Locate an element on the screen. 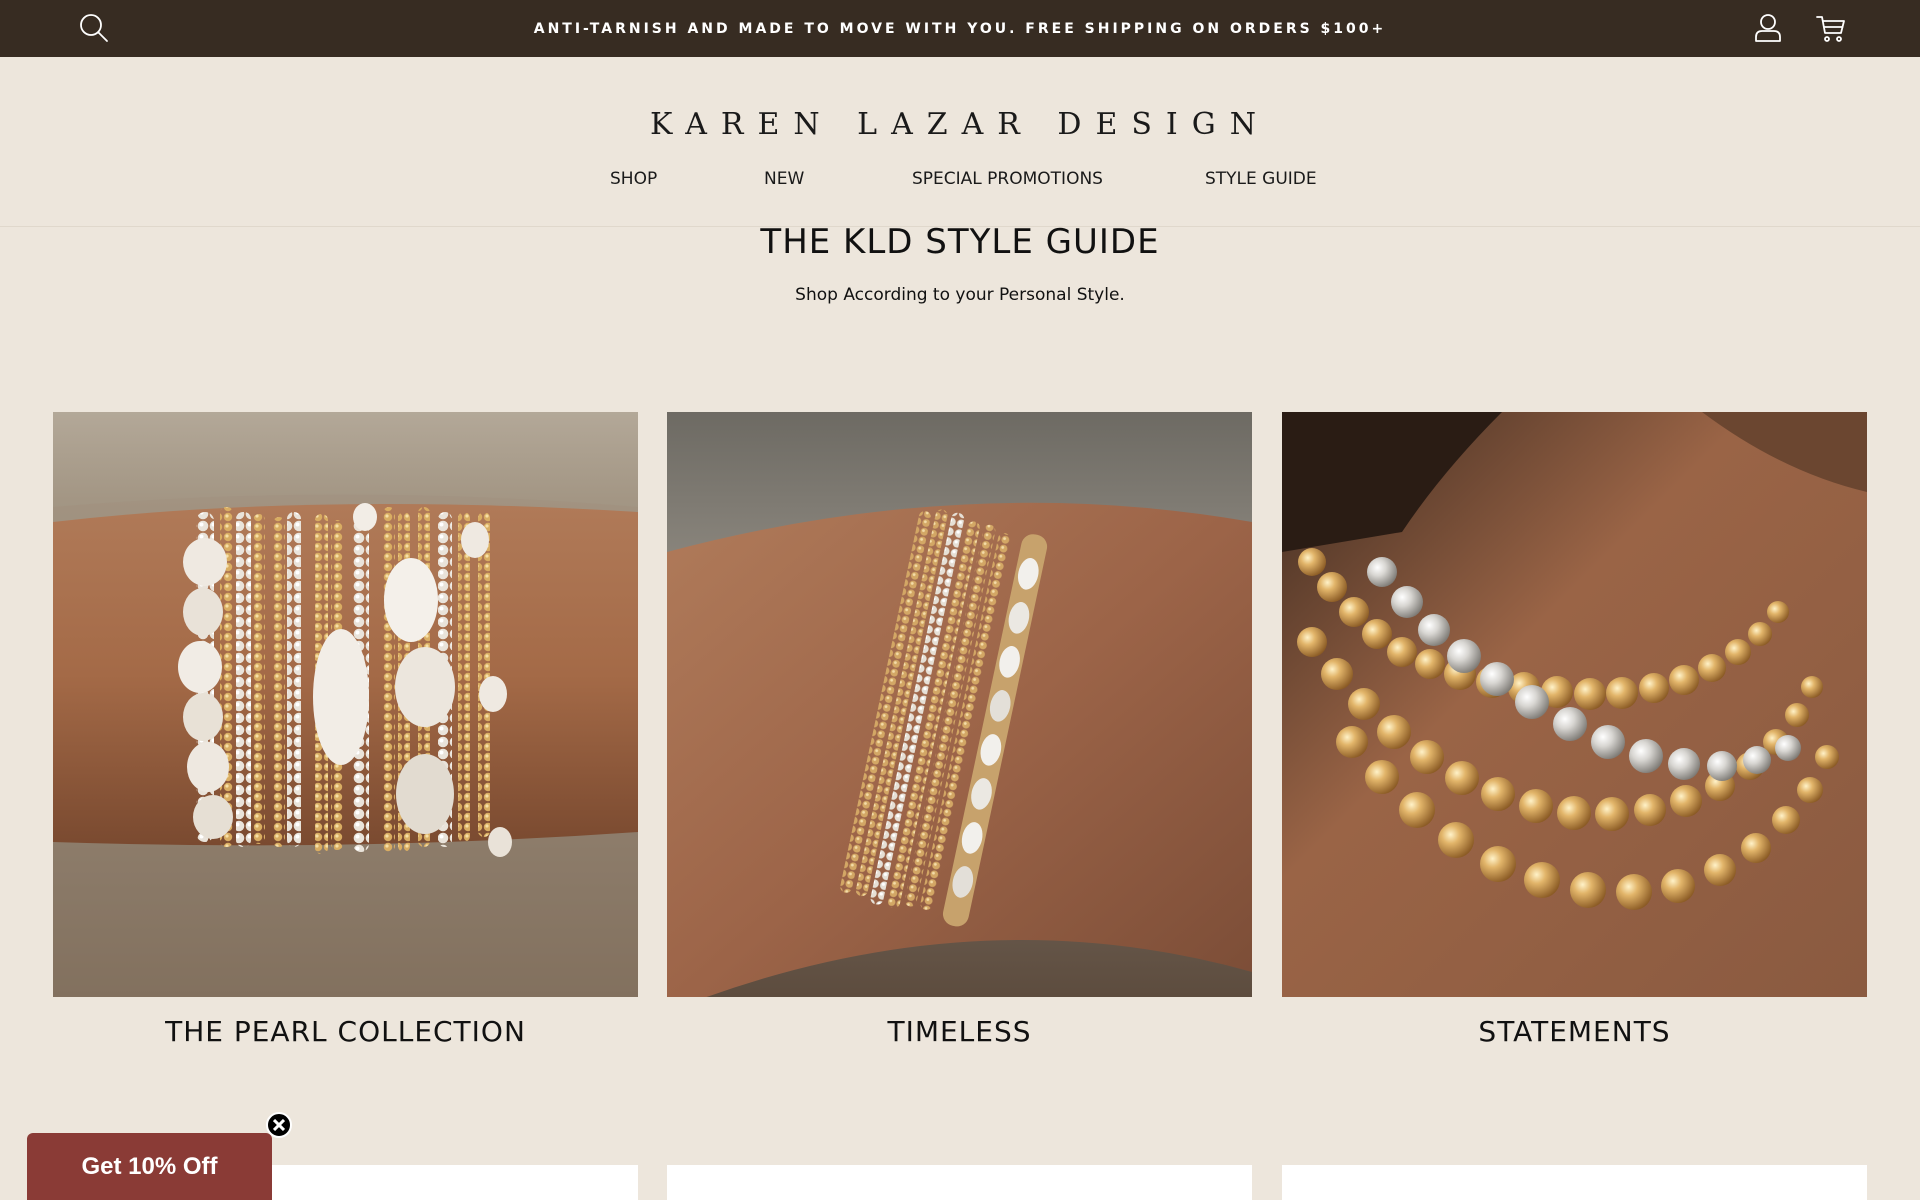 The width and height of the screenshot is (1920, 1200). close-icon is located at coordinates (279, 1125).